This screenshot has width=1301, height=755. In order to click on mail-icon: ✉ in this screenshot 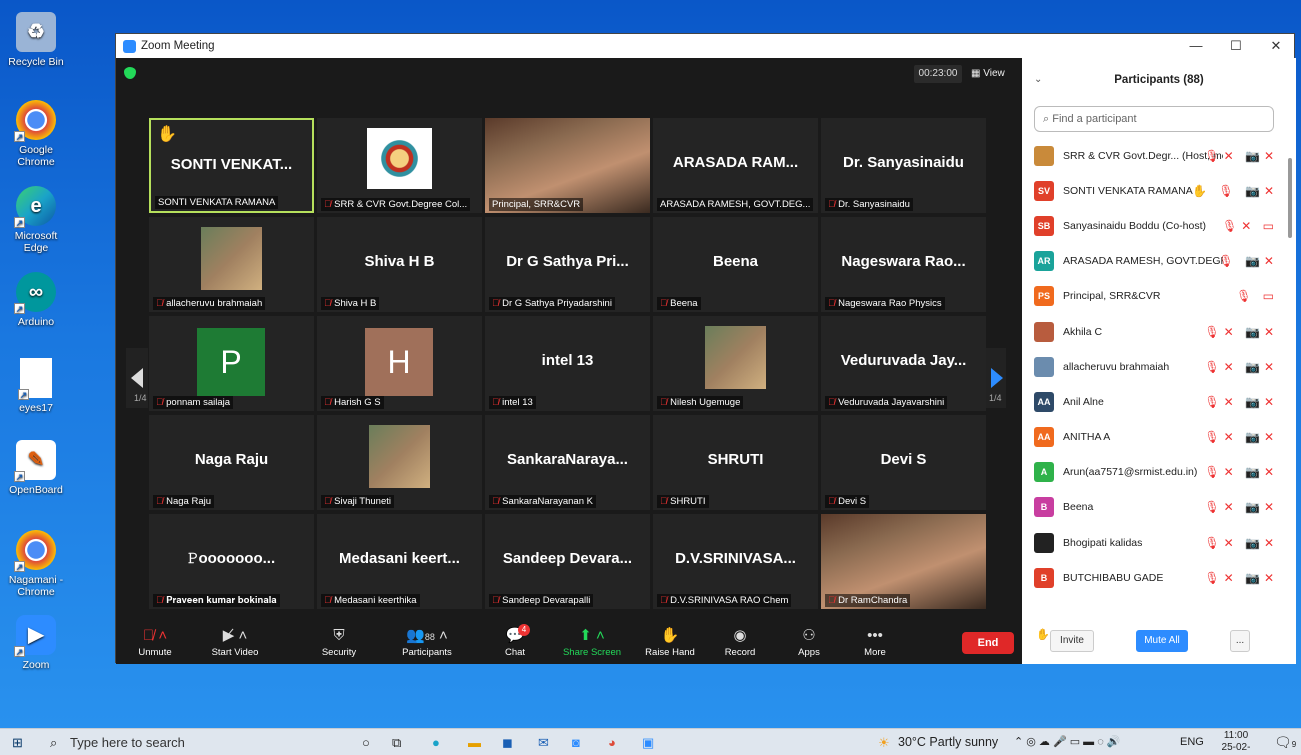, I will do `click(543, 742)`.